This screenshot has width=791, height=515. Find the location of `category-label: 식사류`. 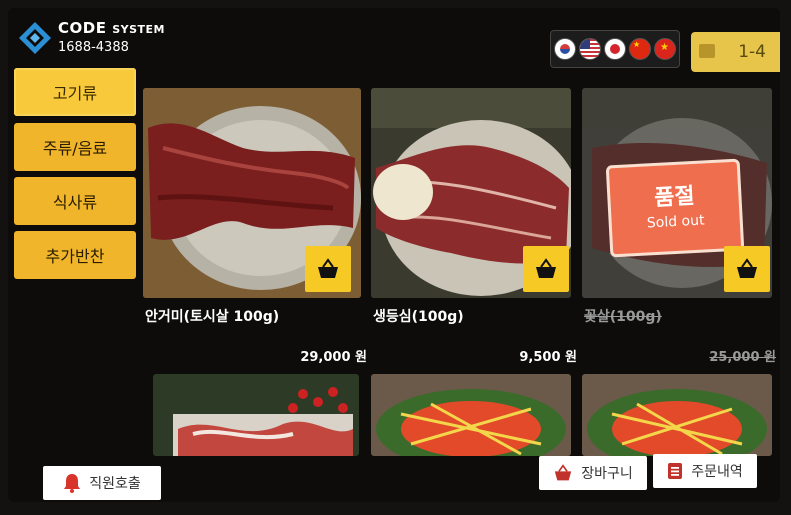

category-label: 식사류 is located at coordinates (75, 202).